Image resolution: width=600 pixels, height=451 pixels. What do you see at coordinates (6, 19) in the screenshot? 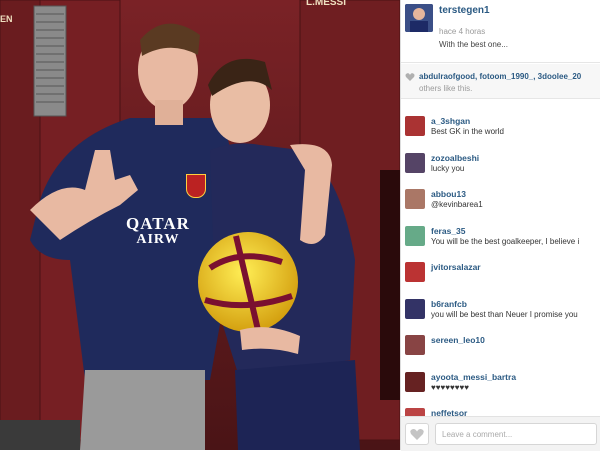
I see `locker-label: EN` at bounding box center [6, 19].